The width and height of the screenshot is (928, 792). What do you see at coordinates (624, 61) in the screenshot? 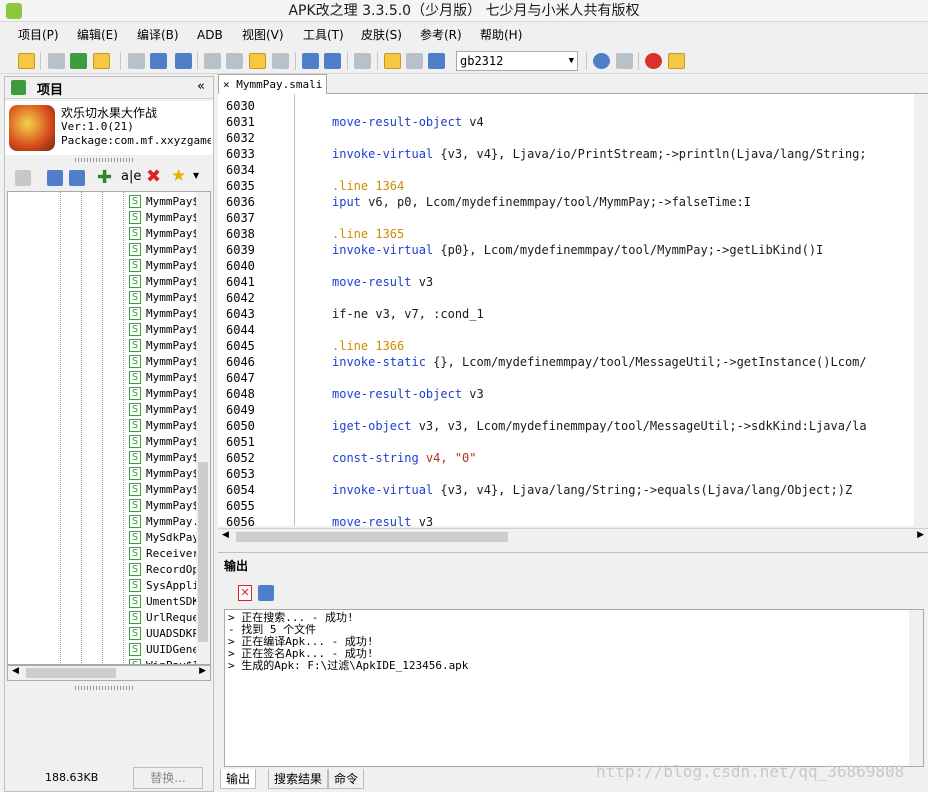
I see `bug-icon` at bounding box center [624, 61].